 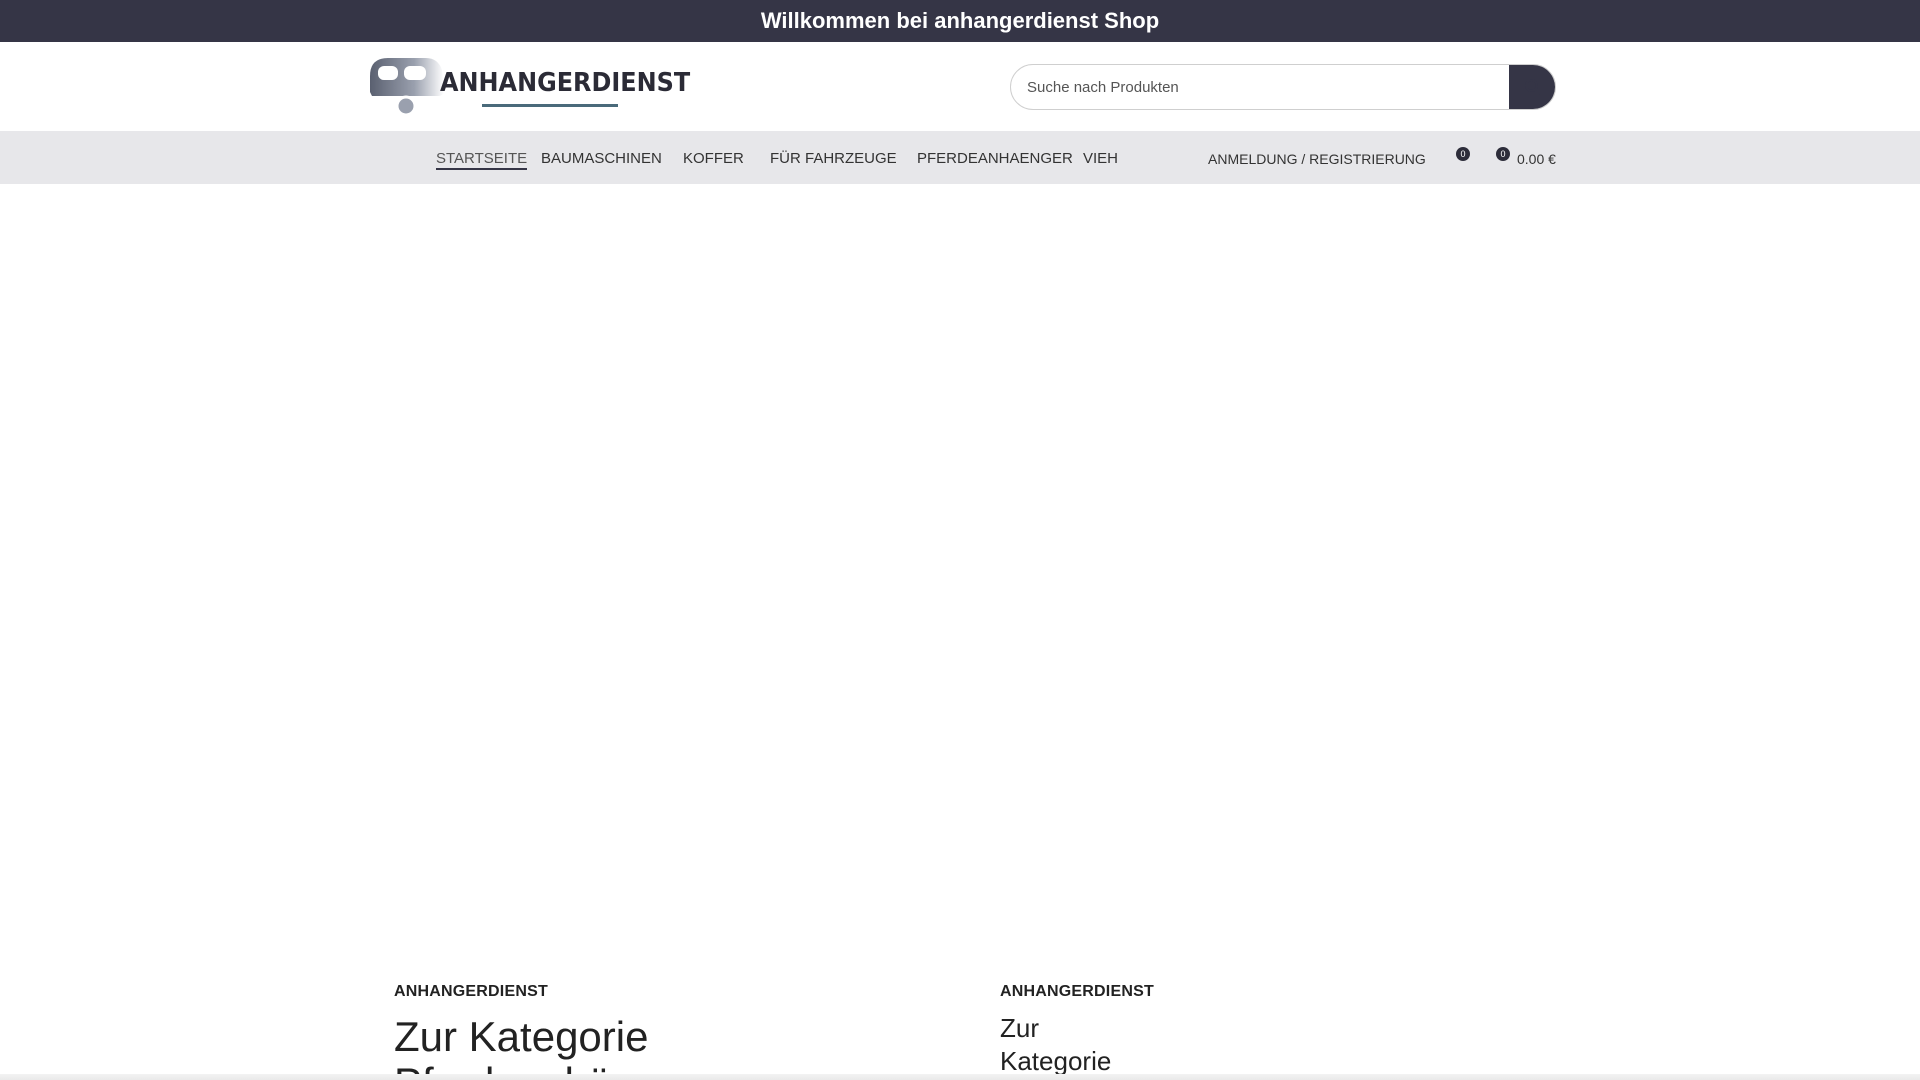 What do you see at coordinates (407, 87) in the screenshot?
I see `trailer-logo-icon` at bounding box center [407, 87].